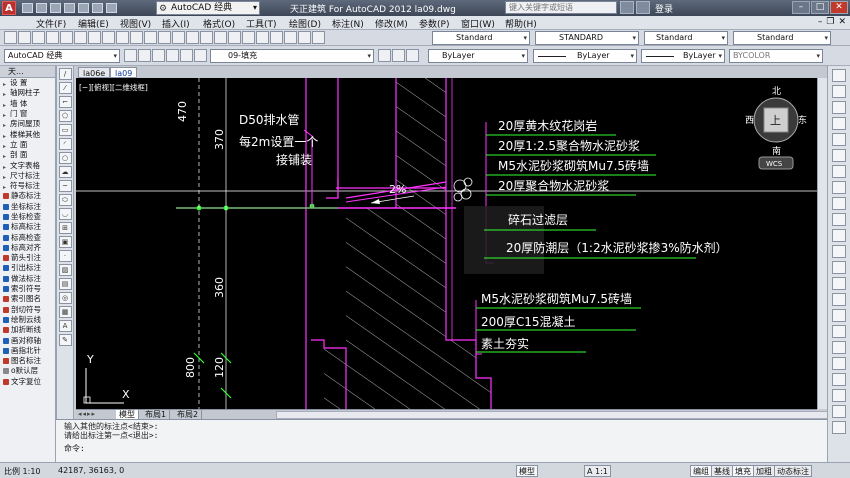  What do you see at coordinates (27, 227) in the screenshot?
I see `panel-item: 标高标注` at bounding box center [27, 227].